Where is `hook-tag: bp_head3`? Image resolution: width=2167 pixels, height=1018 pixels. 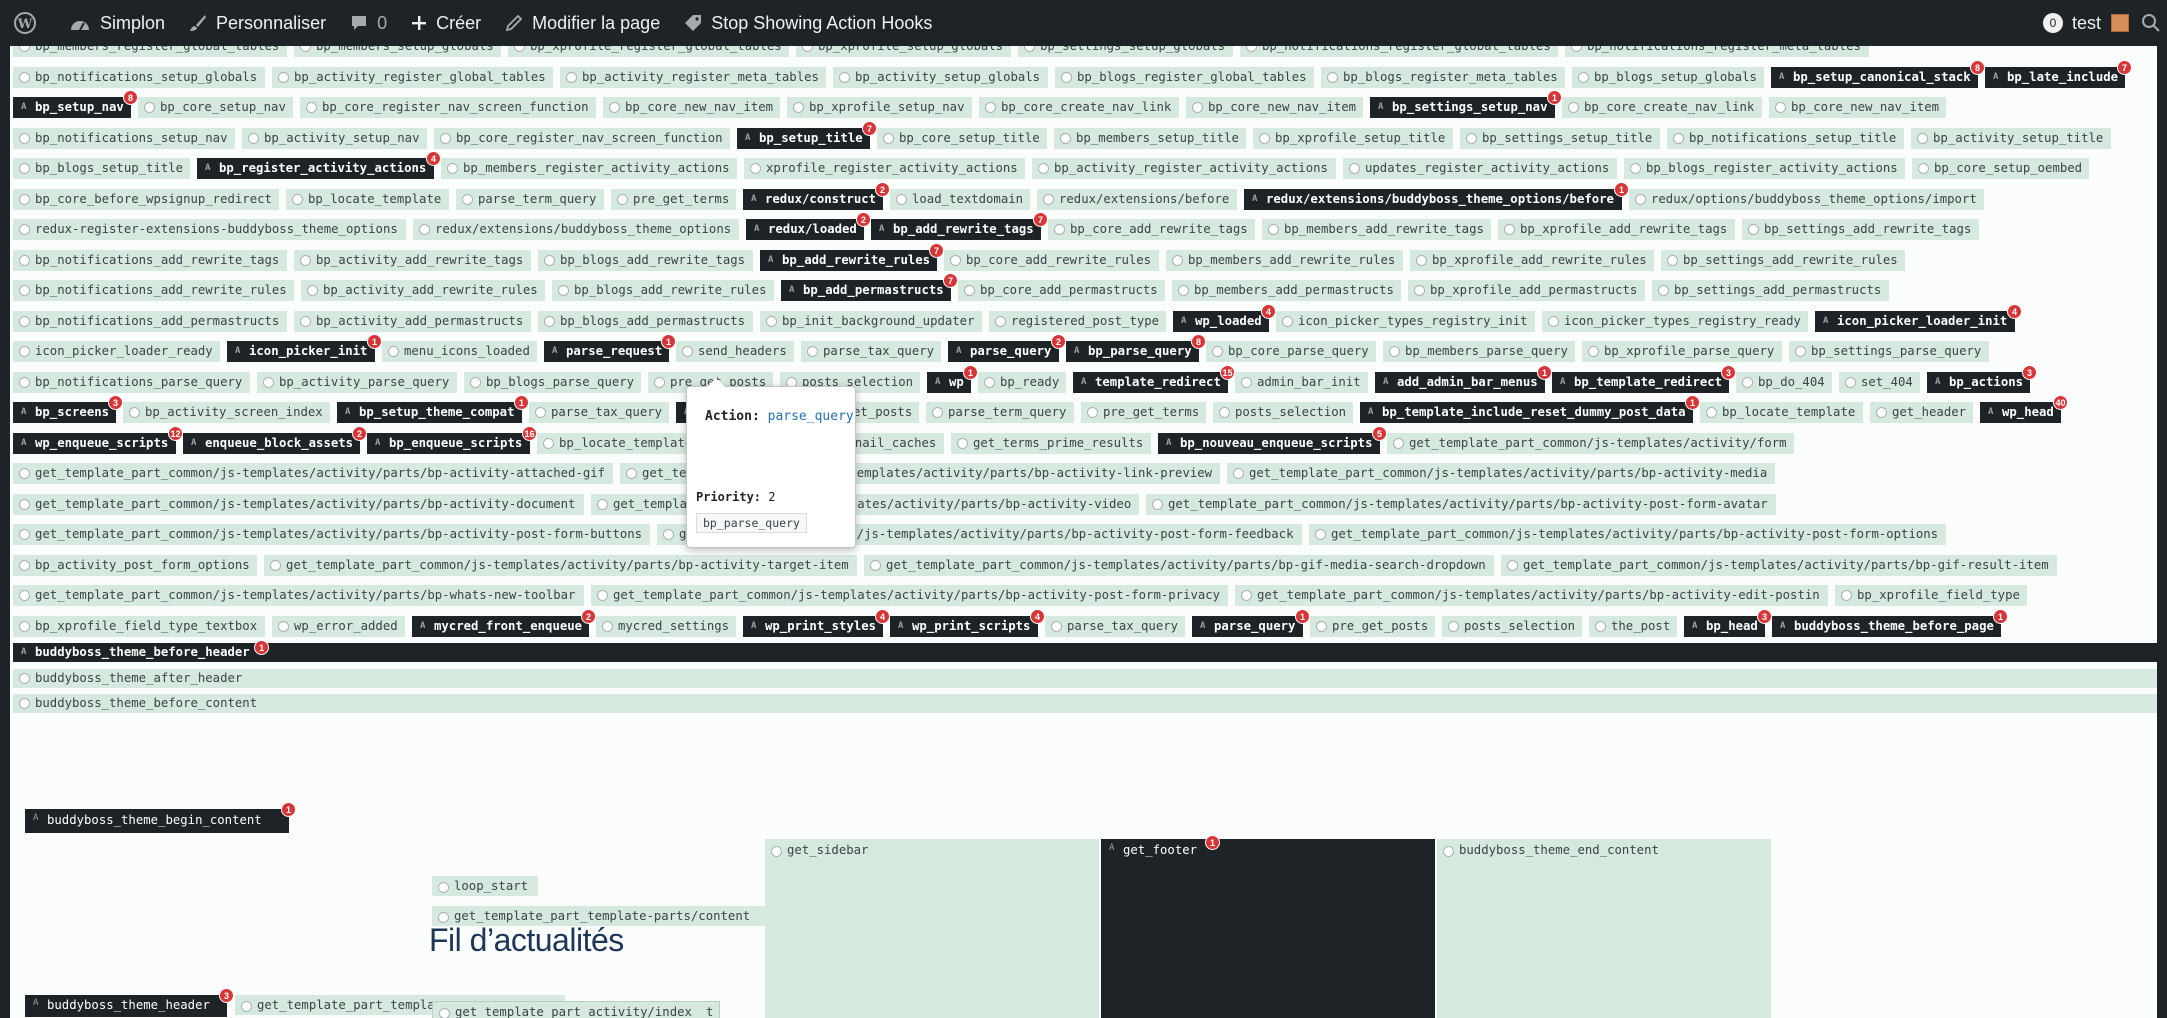 hook-tag: bp_head3 is located at coordinates (1728, 622).